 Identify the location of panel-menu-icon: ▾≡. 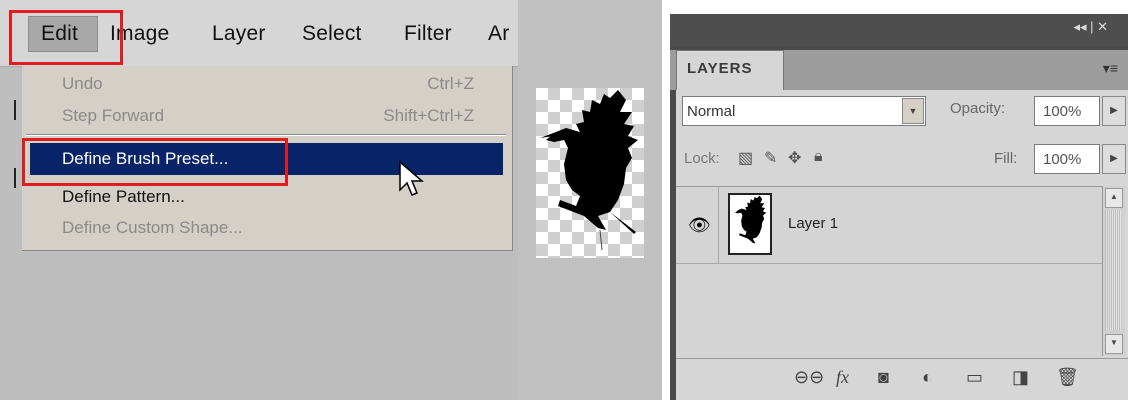
(1110, 68).